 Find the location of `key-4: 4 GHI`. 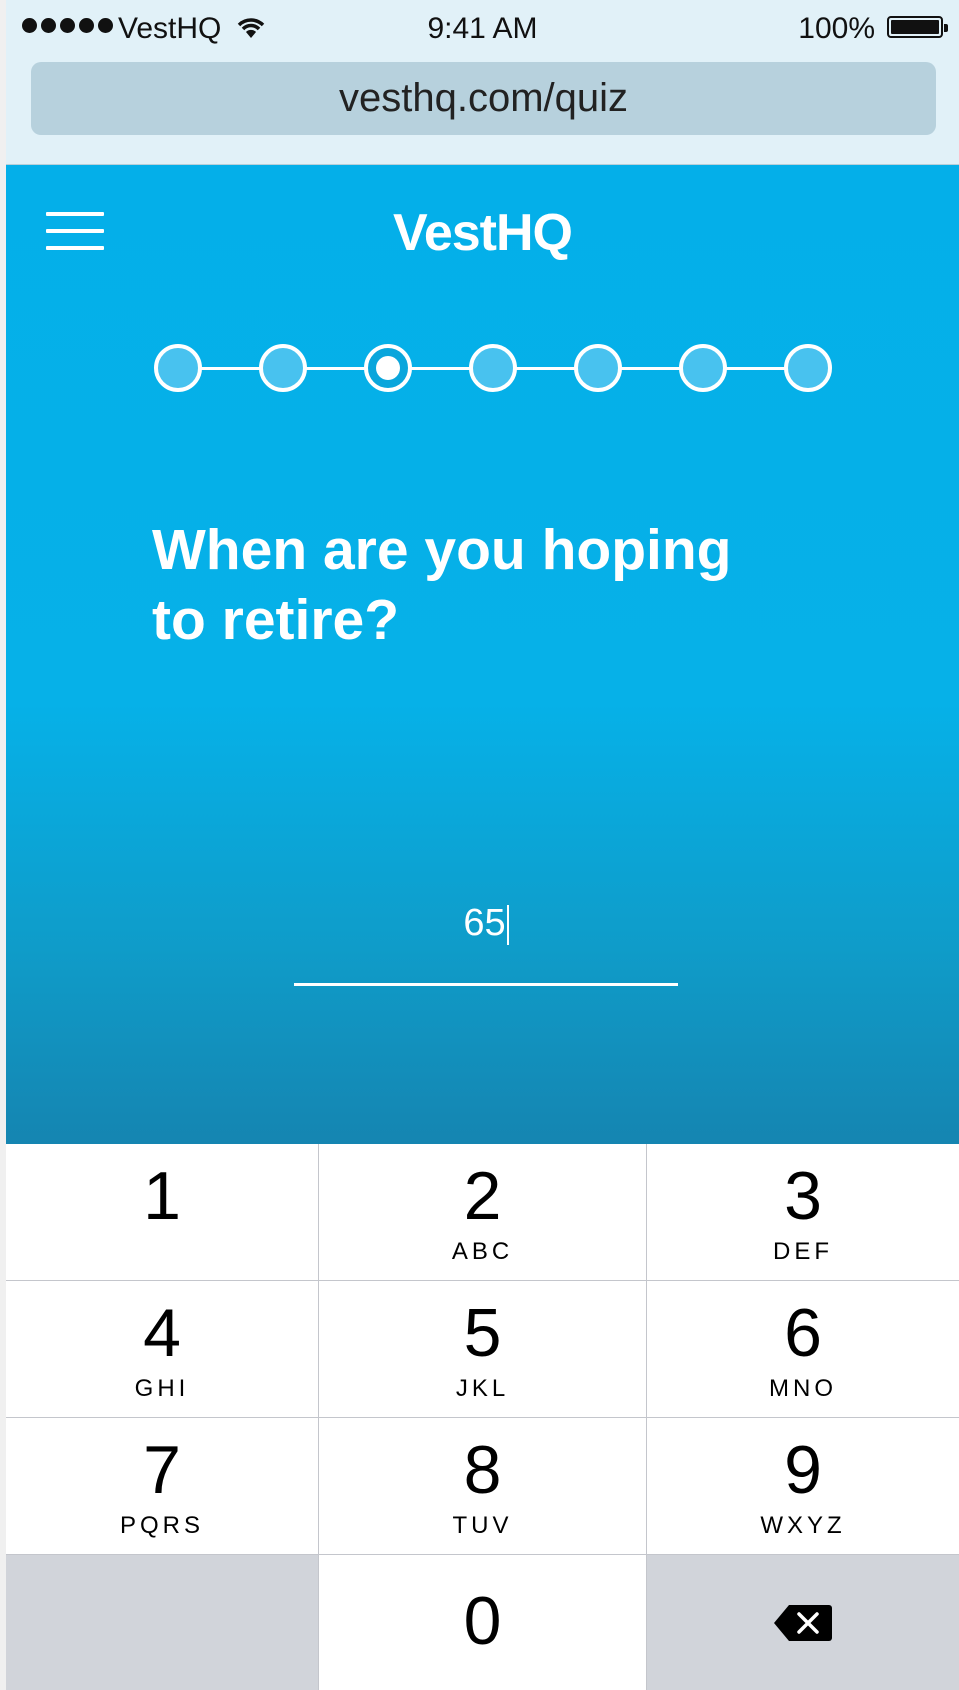

key-4: 4 GHI is located at coordinates (162, 1349).